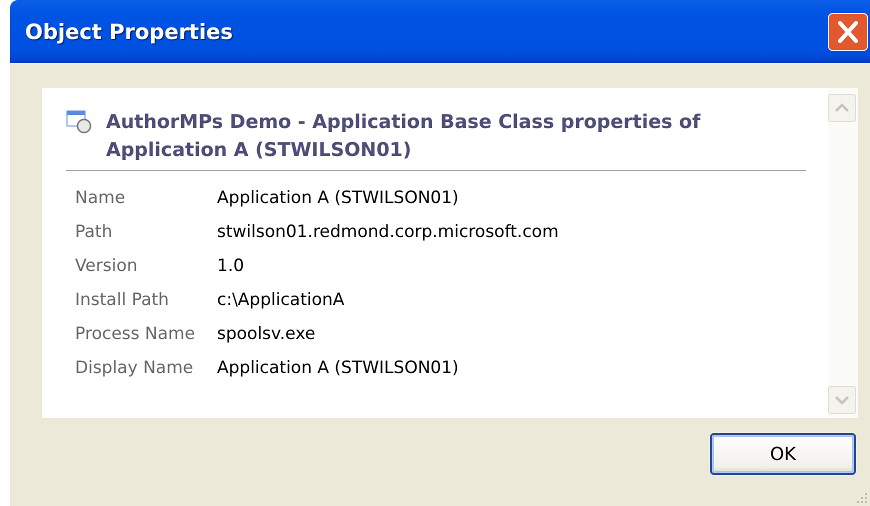 The height and width of the screenshot is (506, 870). I want to click on property-value: stwilson01.redmond.corp.microsoft.com, so click(388, 232).